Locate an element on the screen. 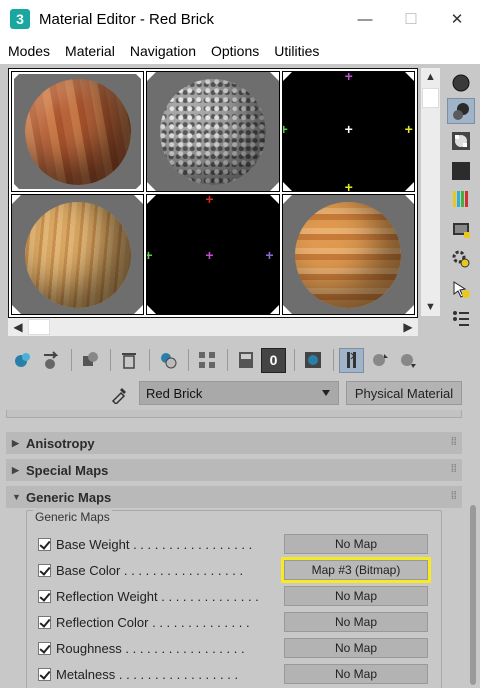 This screenshot has width=480, height=688. material-name-value: Red Brick is located at coordinates (174, 393).